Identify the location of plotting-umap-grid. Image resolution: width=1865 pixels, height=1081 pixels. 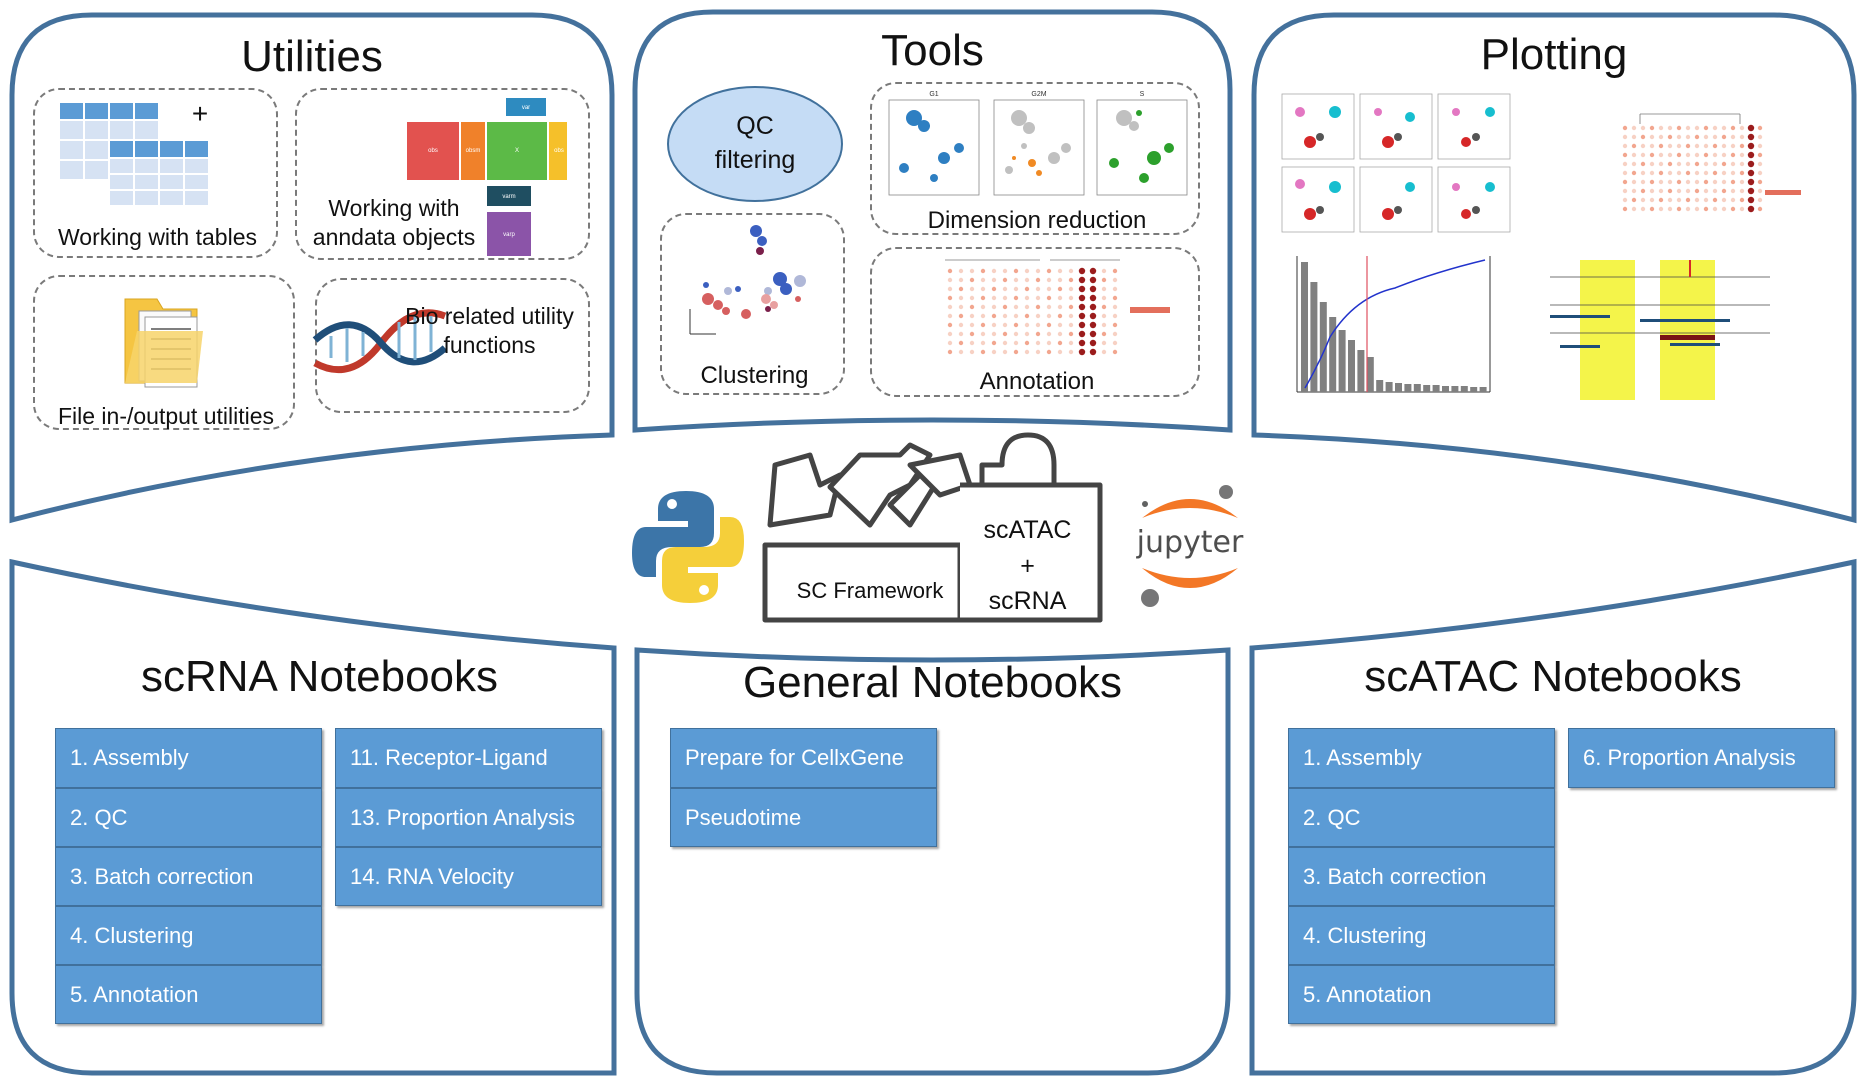
(1396, 163).